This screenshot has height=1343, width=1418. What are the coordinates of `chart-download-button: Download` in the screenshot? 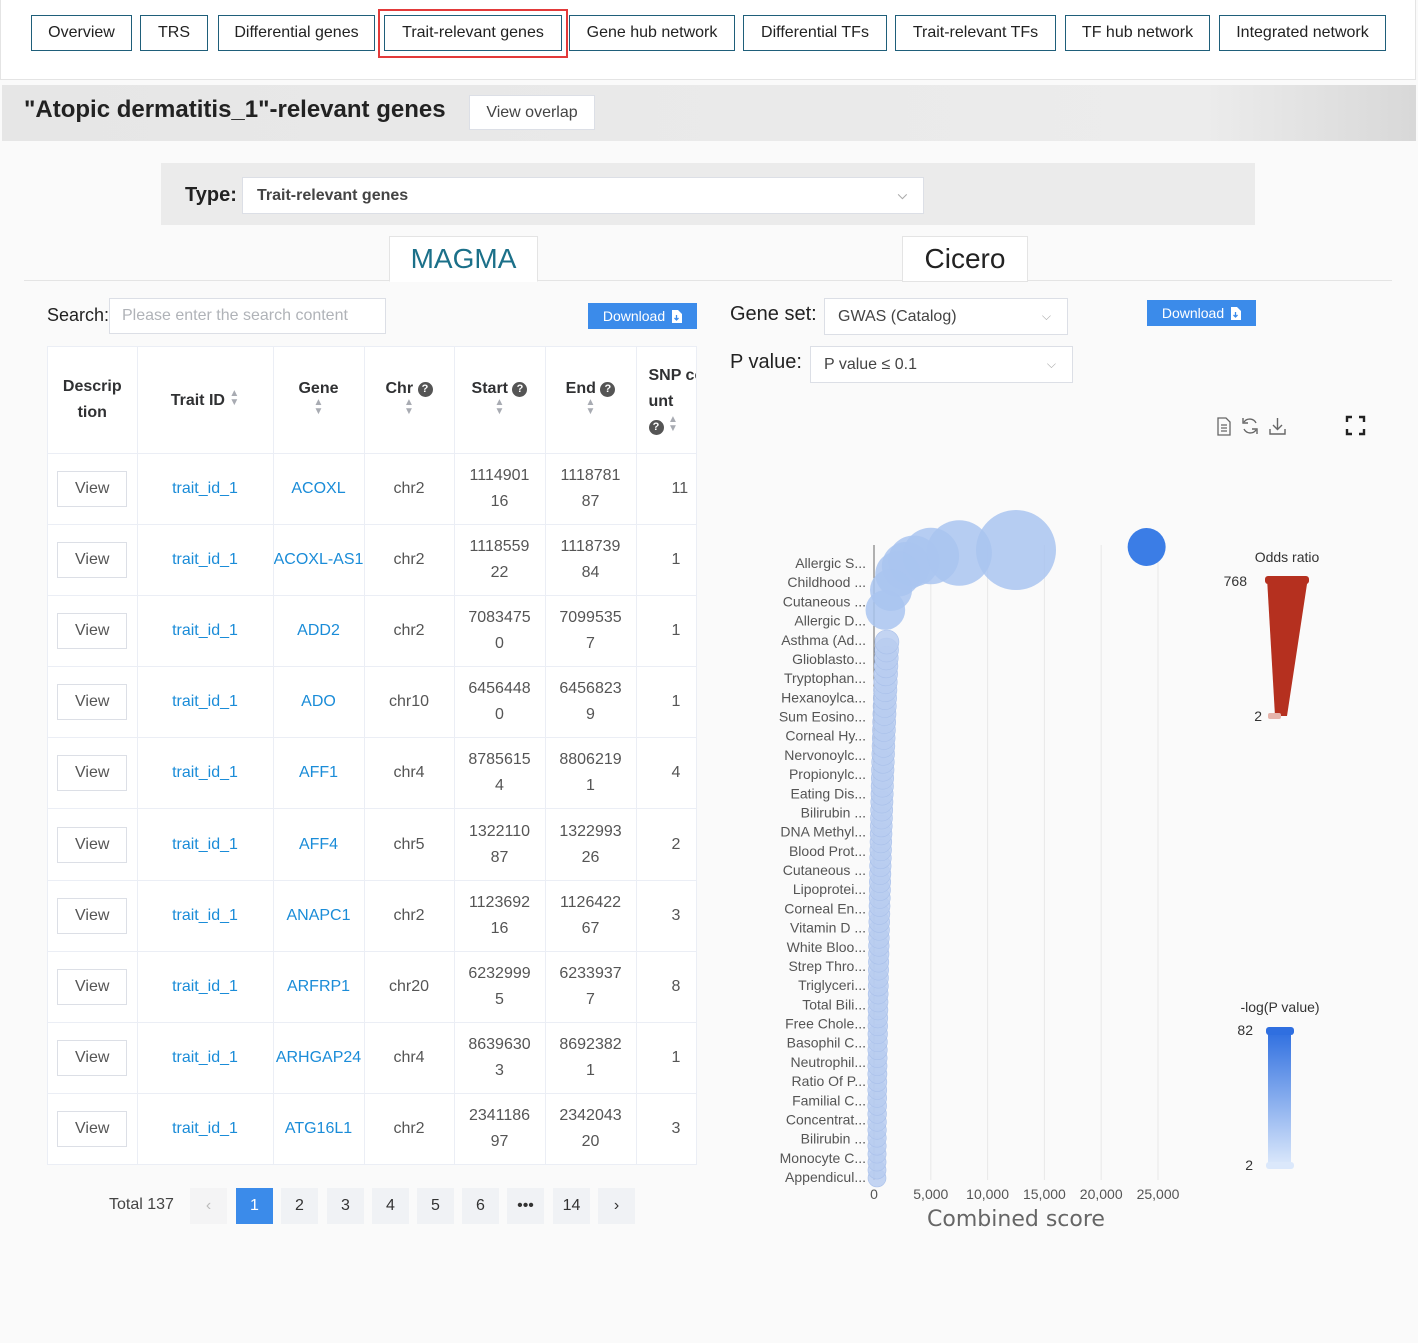 It's located at (1201, 313).